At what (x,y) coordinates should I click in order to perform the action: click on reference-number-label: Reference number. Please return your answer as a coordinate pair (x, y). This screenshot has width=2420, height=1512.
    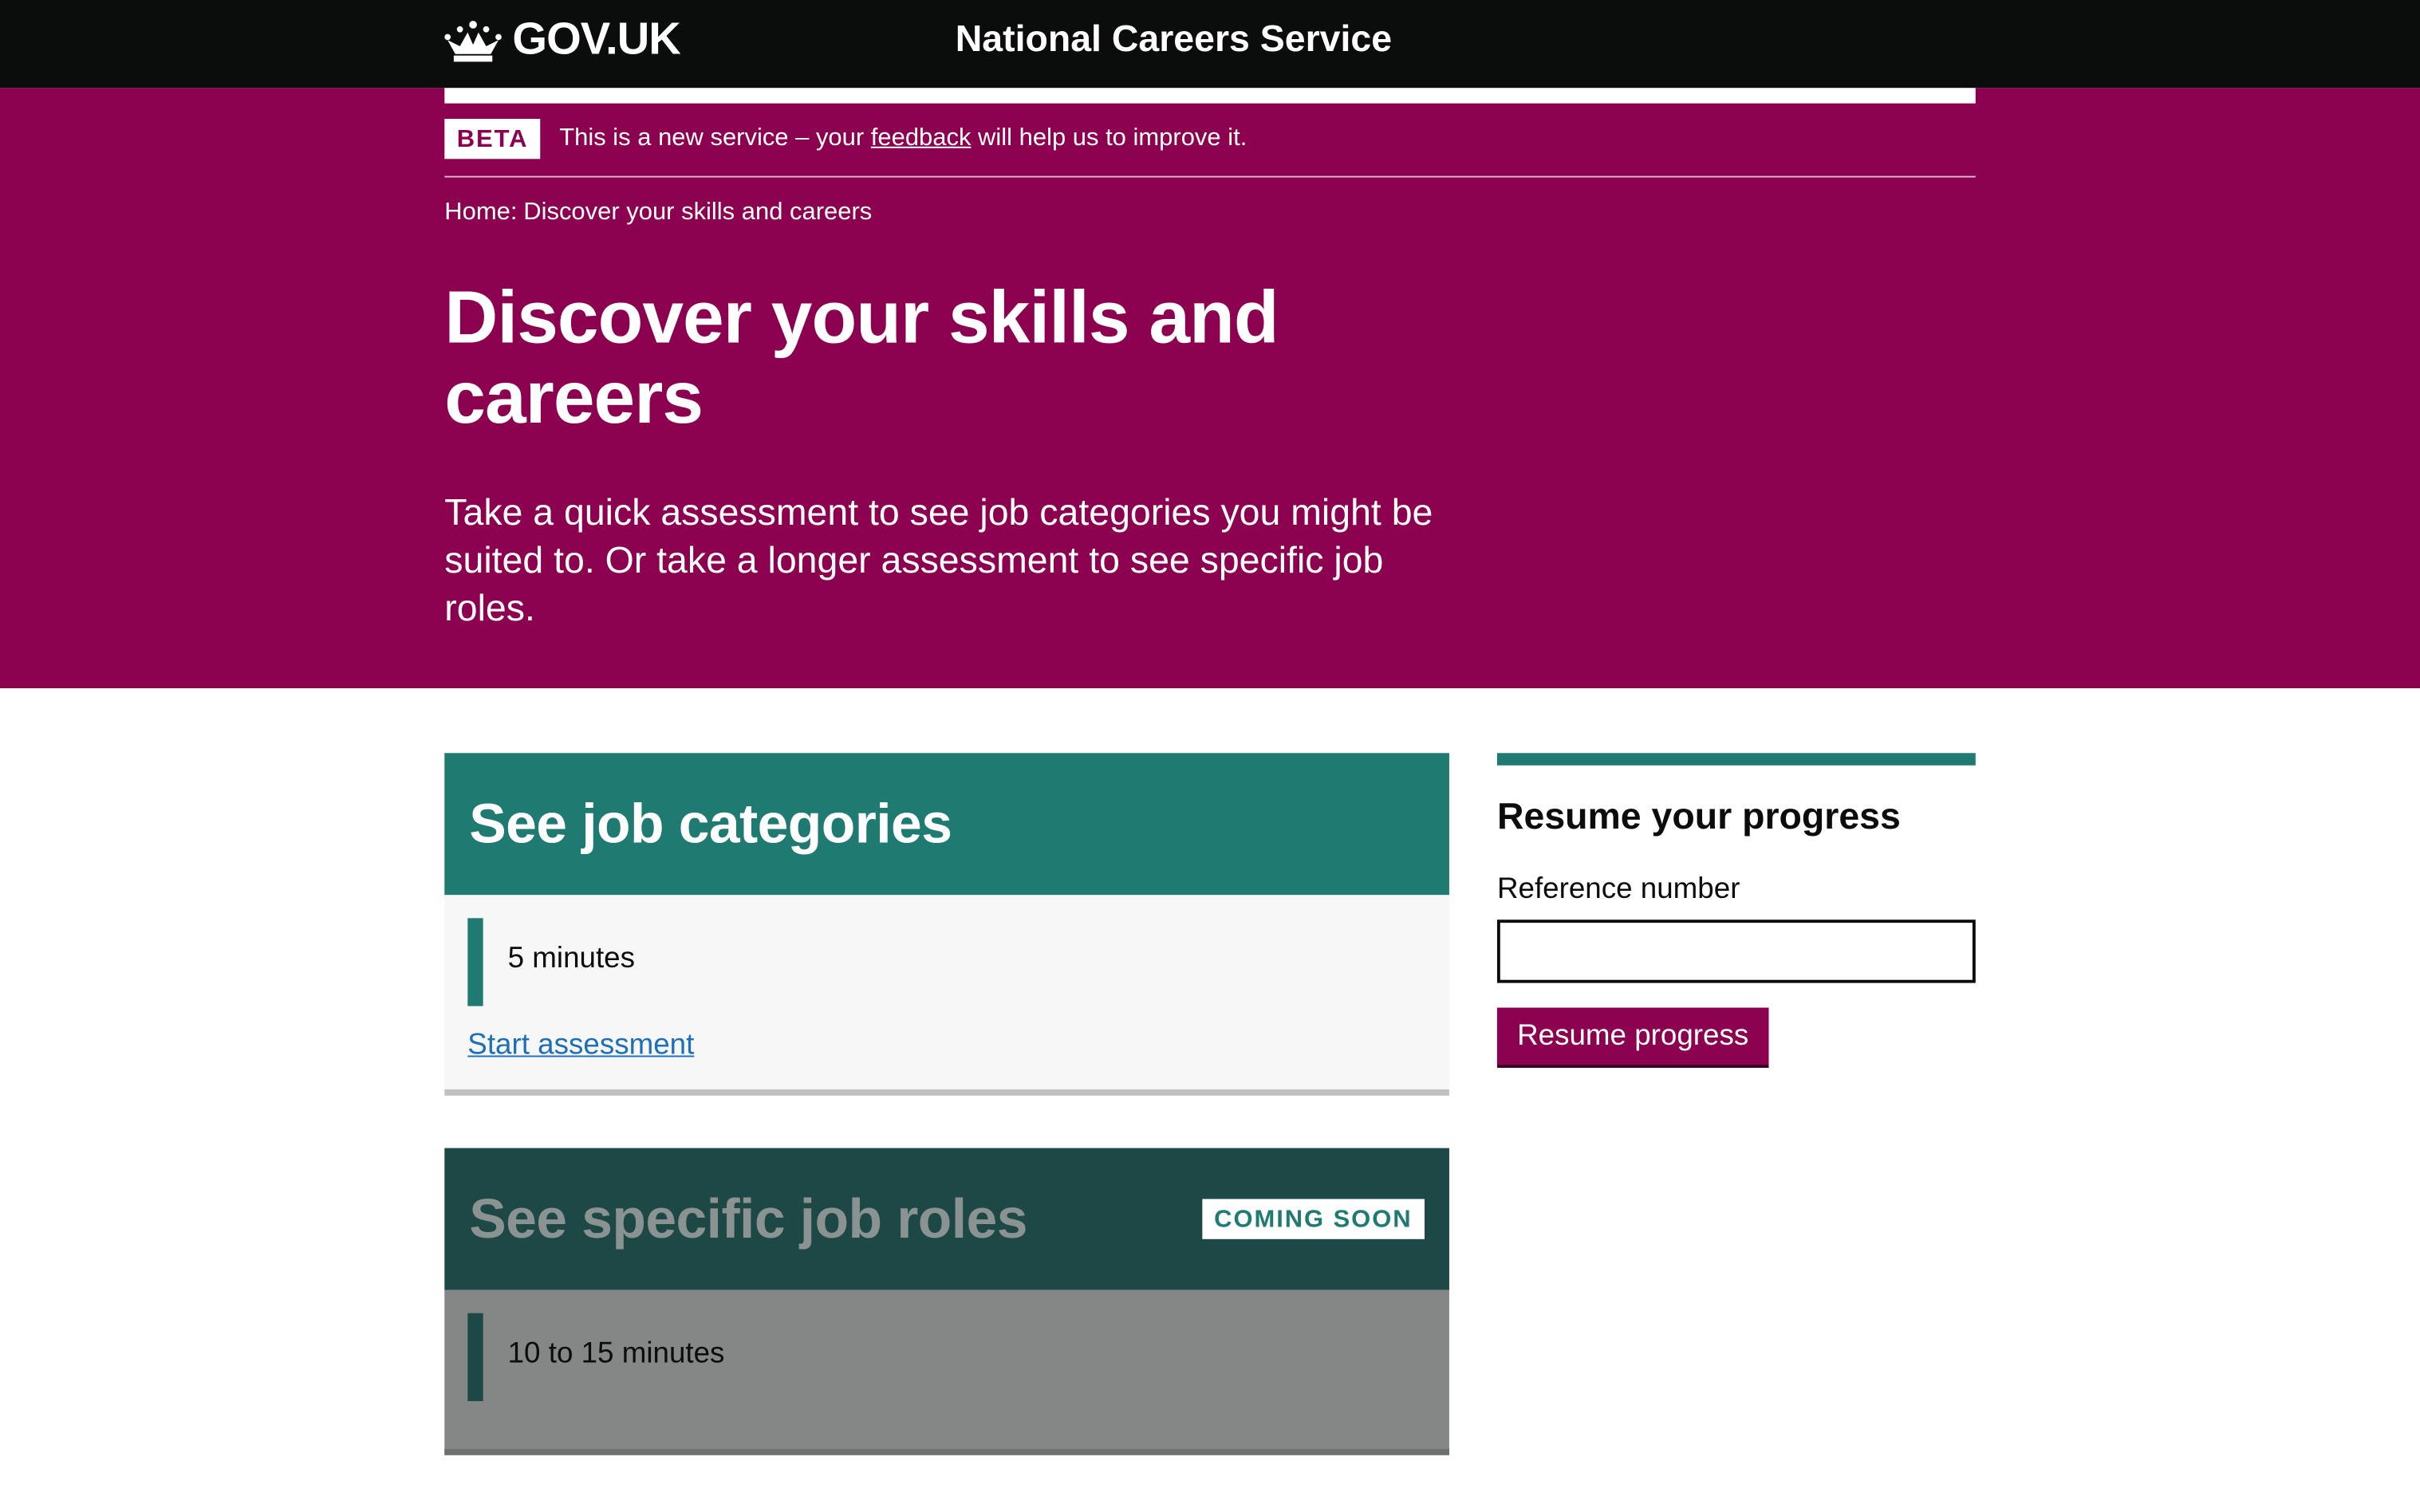
    Looking at the image, I should click on (1618, 889).